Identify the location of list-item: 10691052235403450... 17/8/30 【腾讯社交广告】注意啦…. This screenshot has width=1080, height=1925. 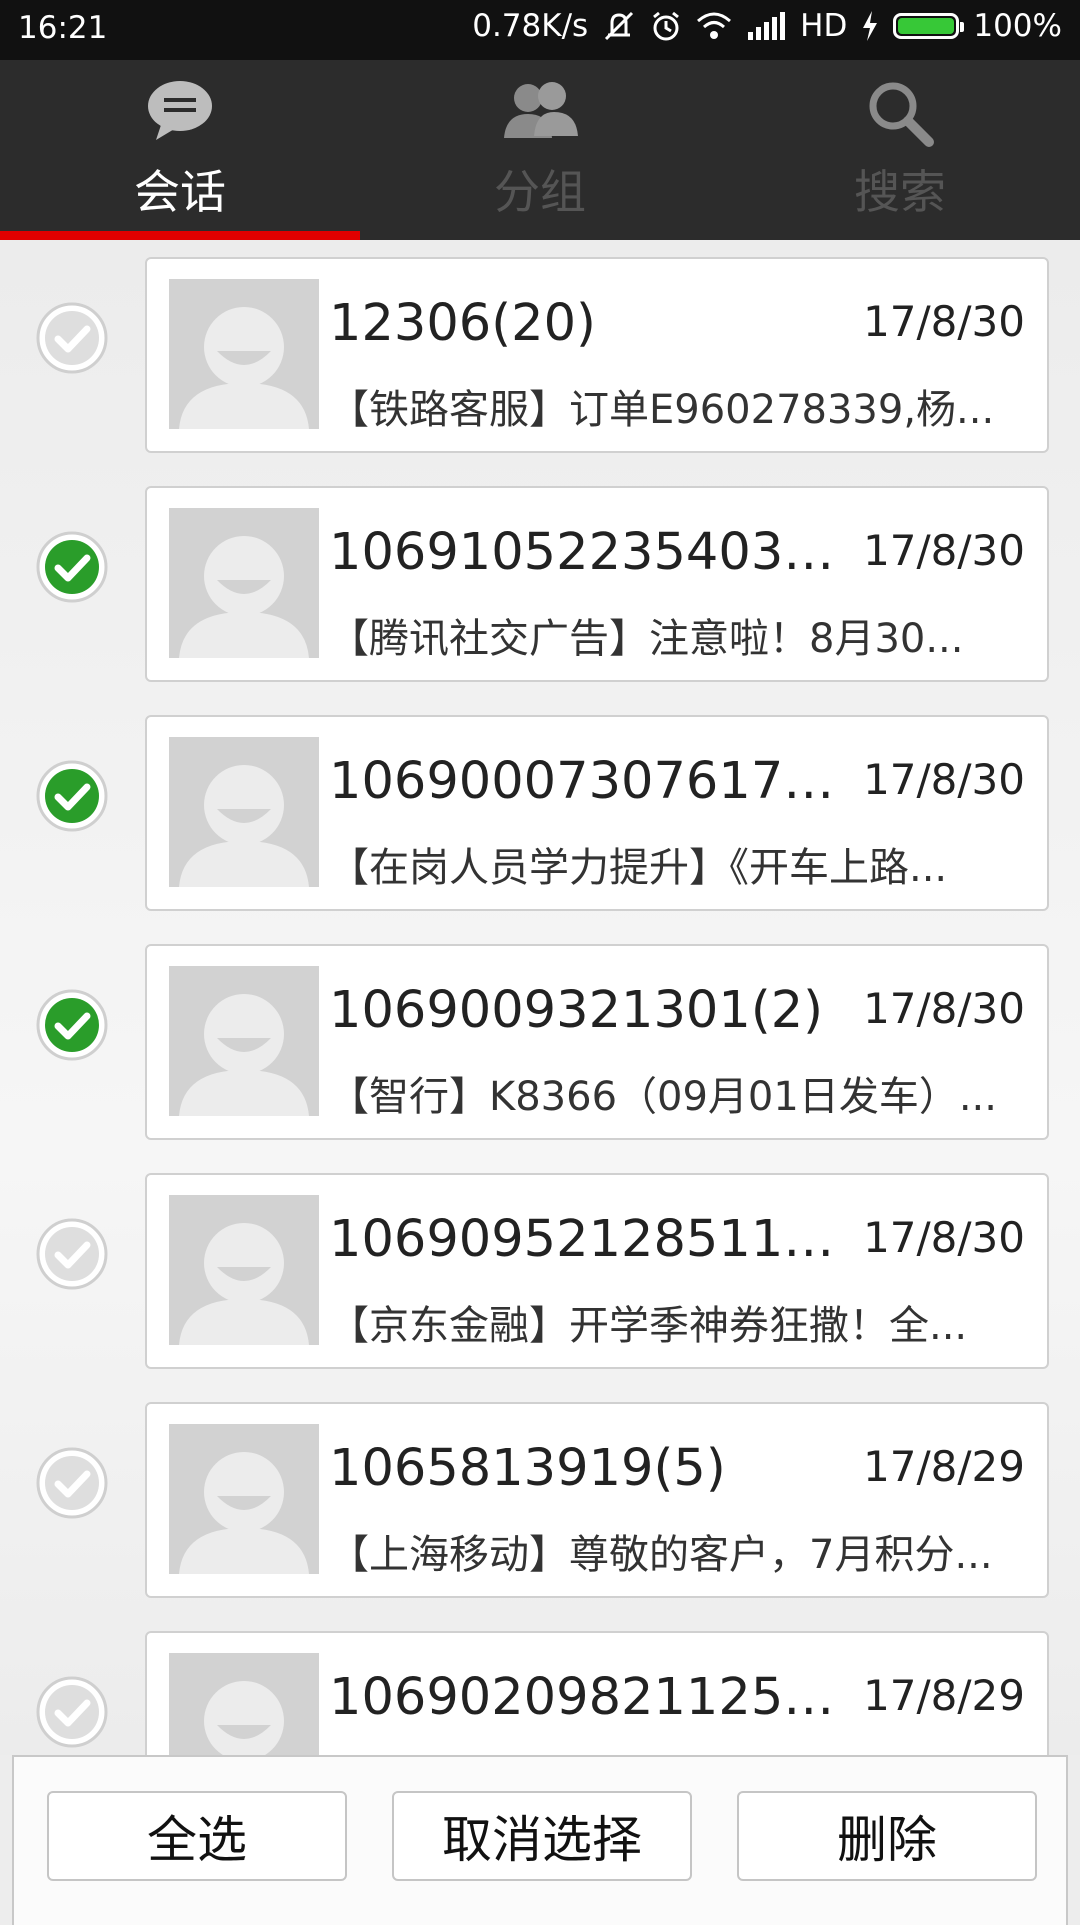
(540, 583).